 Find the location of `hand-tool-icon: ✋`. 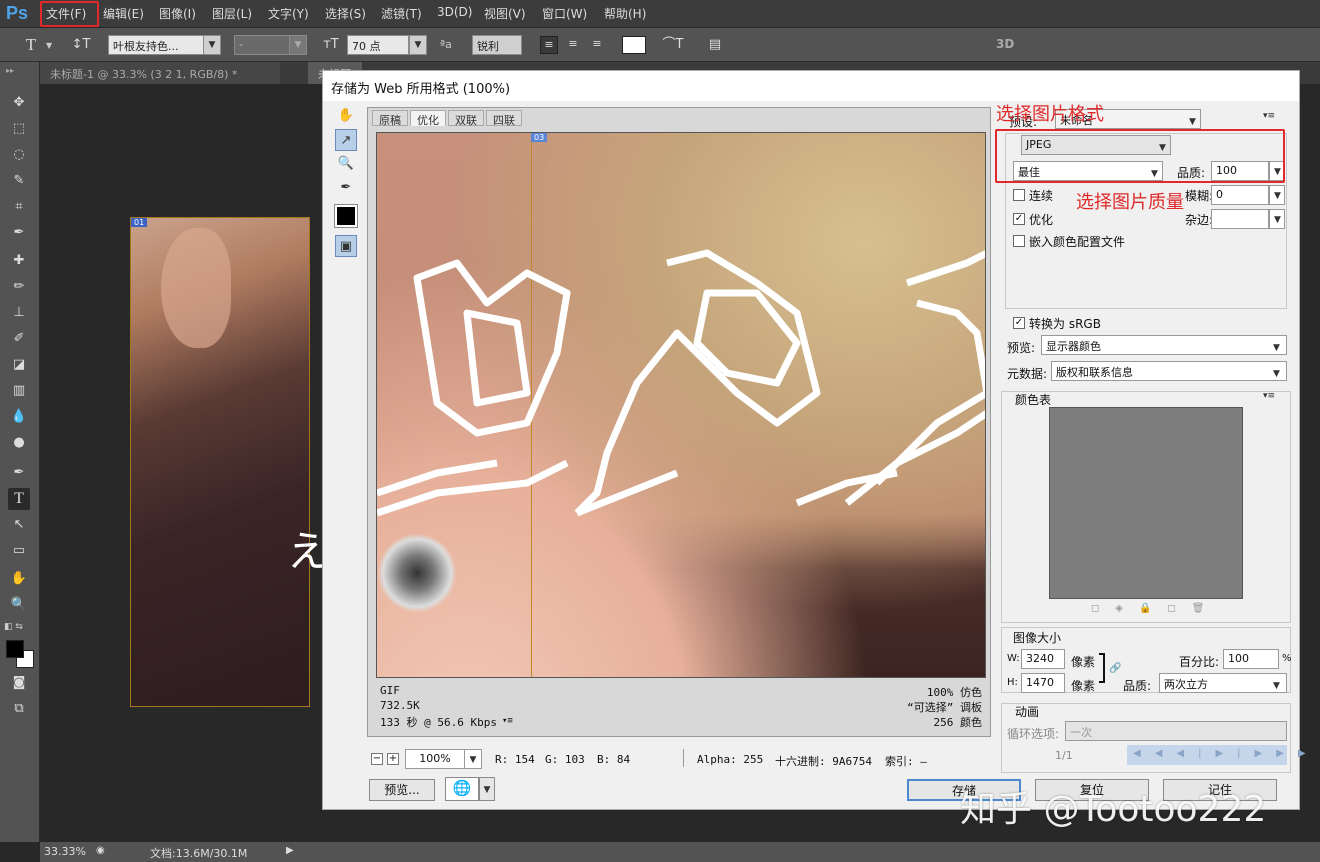

hand-tool-icon: ✋ is located at coordinates (19, 579).